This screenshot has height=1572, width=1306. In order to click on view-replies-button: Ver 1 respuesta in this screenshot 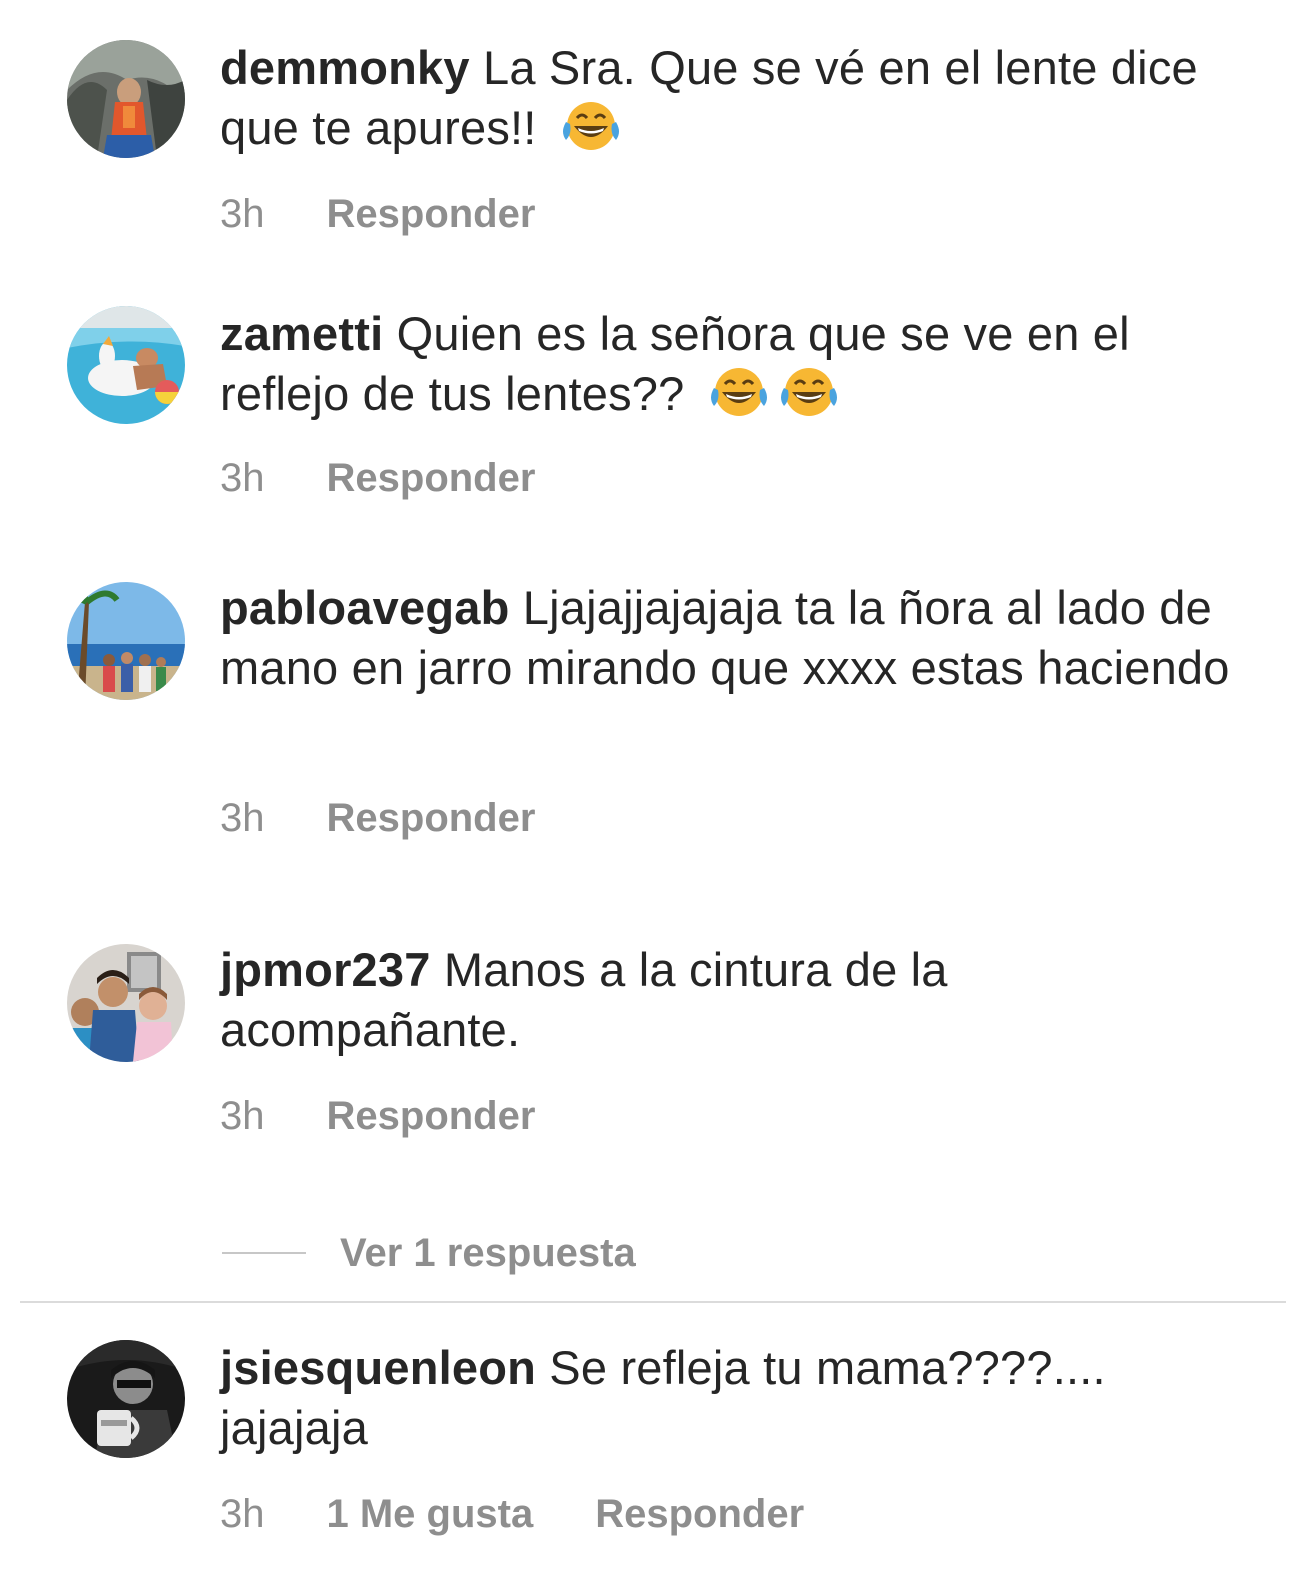, I will do `click(429, 1253)`.